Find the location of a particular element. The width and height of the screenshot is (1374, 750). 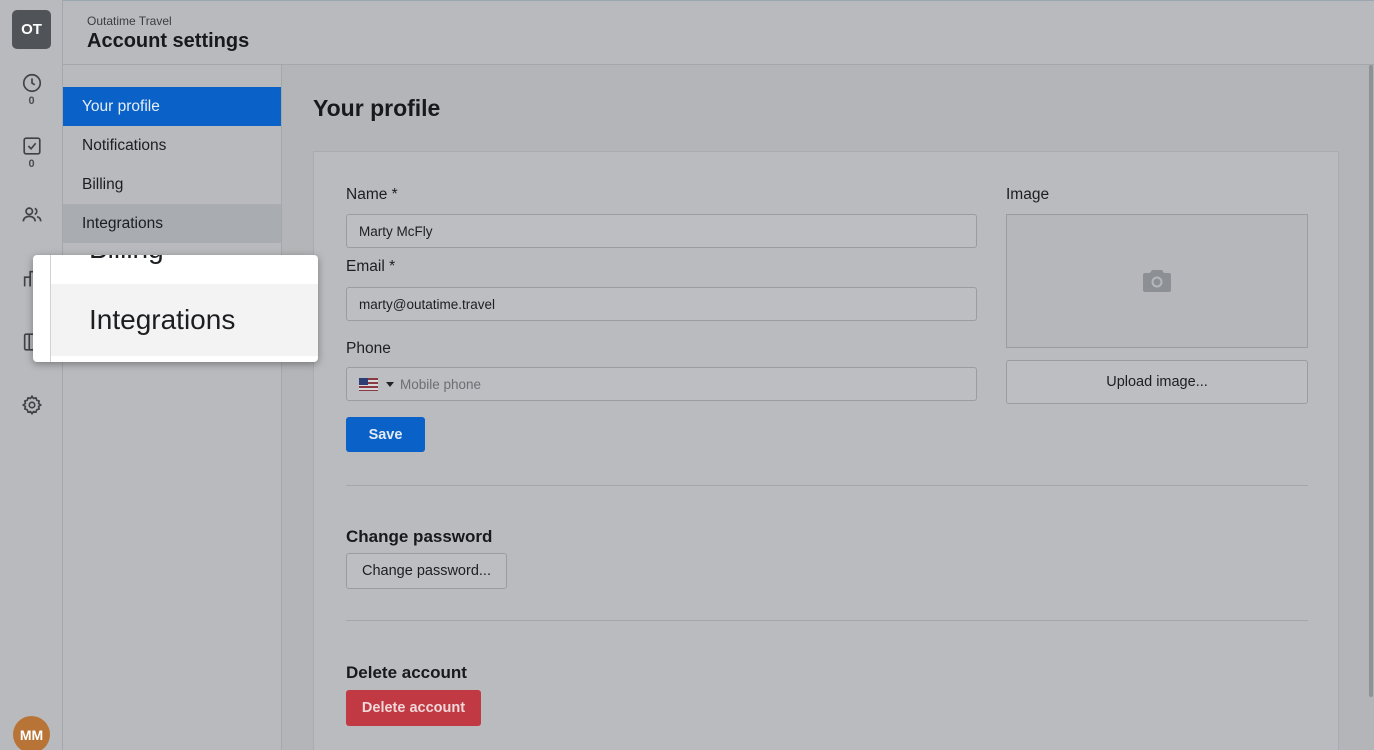

zoom-billing-label: Billing is located at coordinates (126, 260).